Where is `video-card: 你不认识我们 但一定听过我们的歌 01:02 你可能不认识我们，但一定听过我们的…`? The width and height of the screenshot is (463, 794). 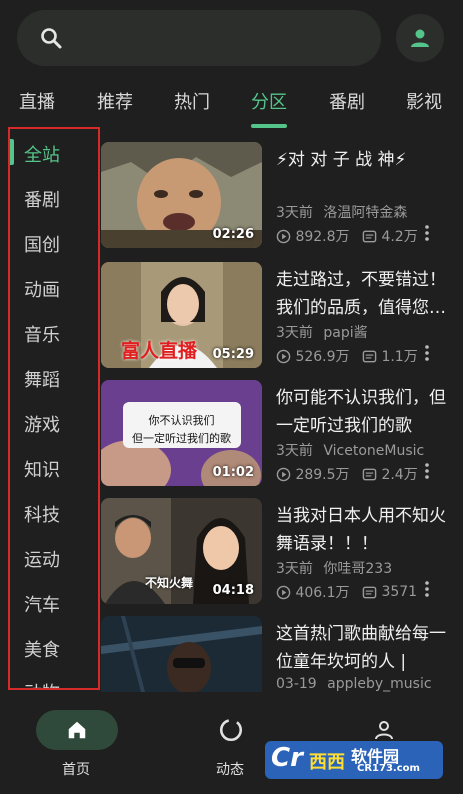
video-card: 你不认识我们 但一定听过我们的歌 01:02 你可能不认识我们，但一定听过我们的… is located at coordinates (282, 433).